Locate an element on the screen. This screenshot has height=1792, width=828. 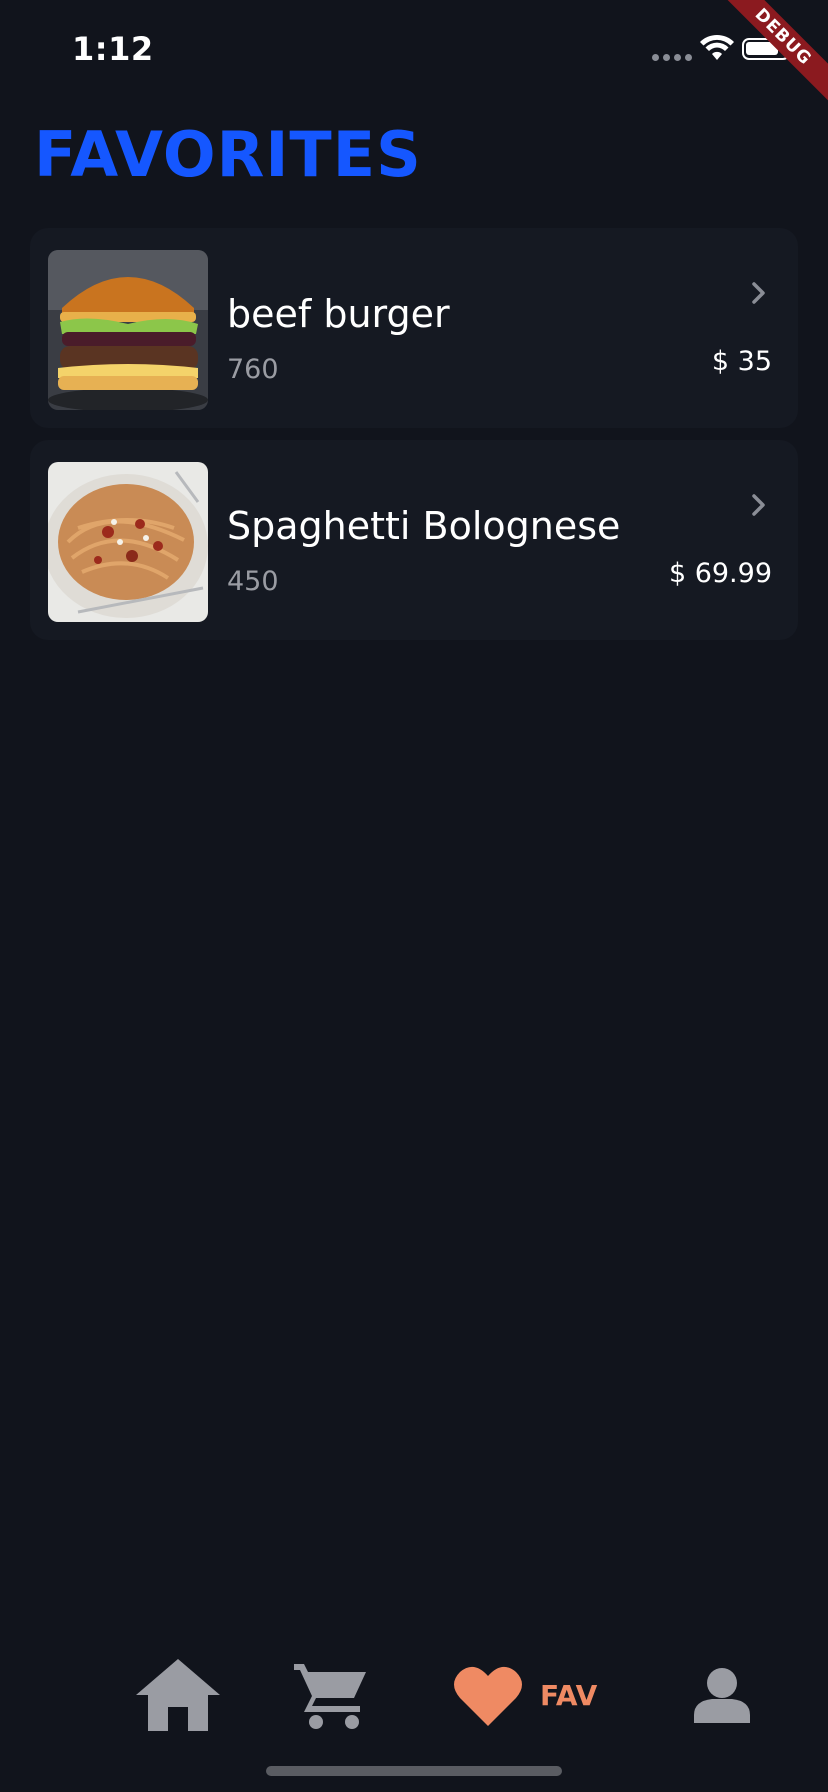
favorite-calories: 760 is located at coordinates (253, 369).